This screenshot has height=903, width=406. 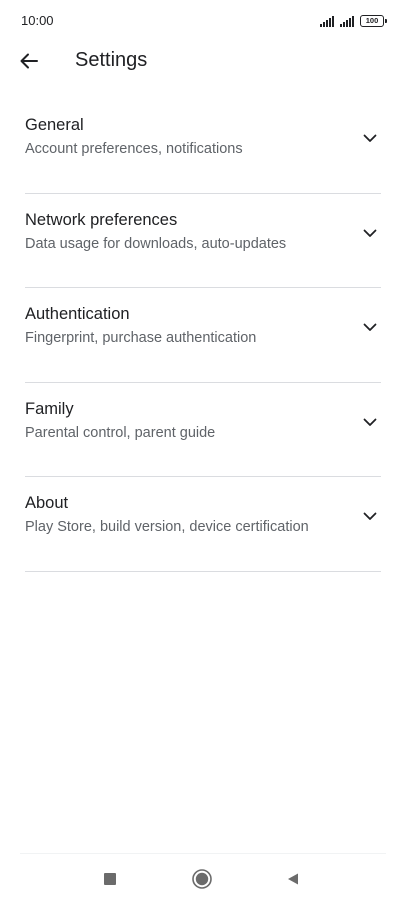 I want to click on page-title: Settings, so click(x=111, y=60).